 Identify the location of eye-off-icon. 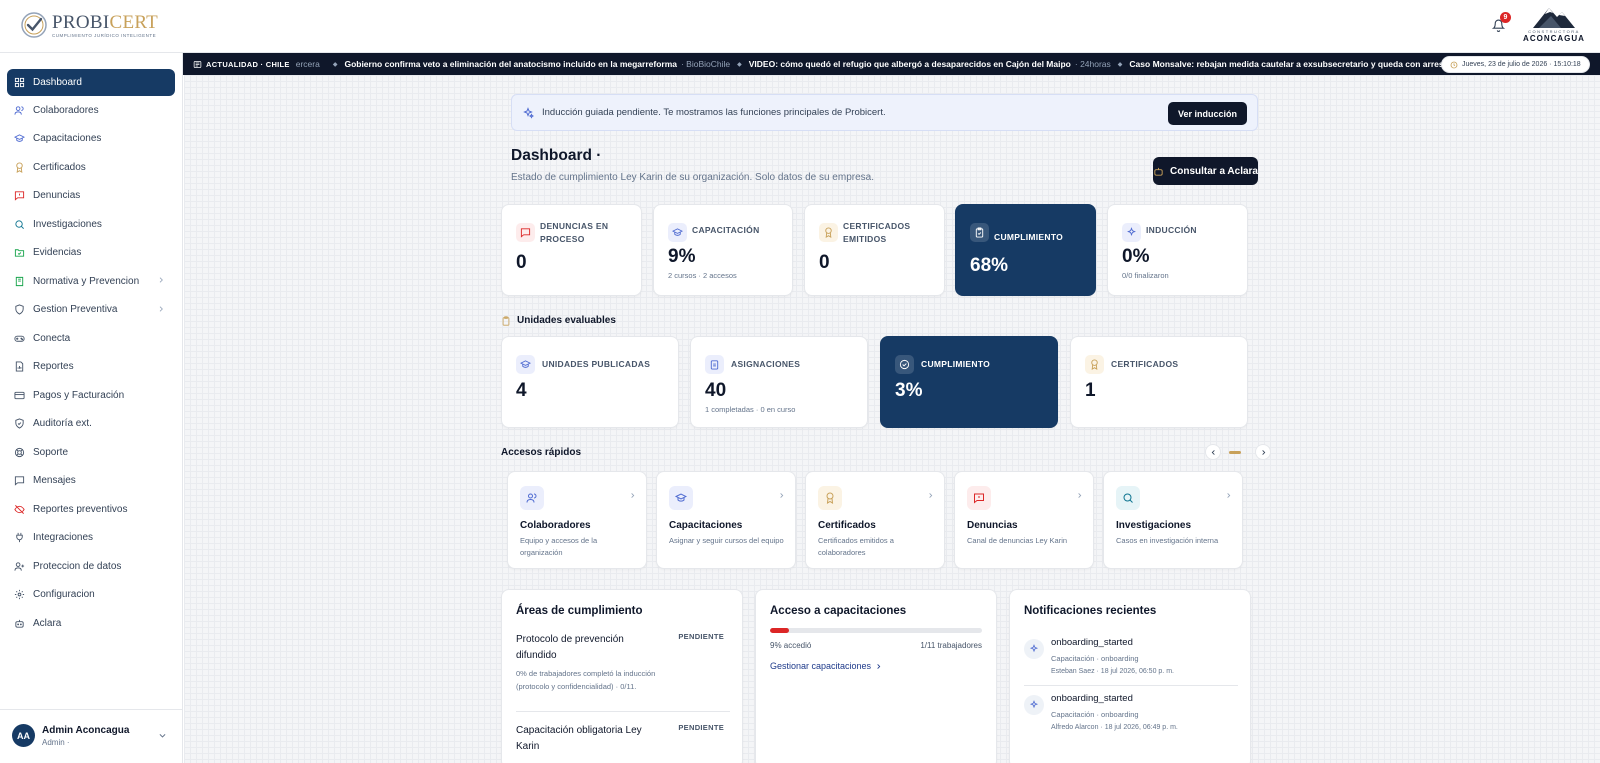
(19, 509).